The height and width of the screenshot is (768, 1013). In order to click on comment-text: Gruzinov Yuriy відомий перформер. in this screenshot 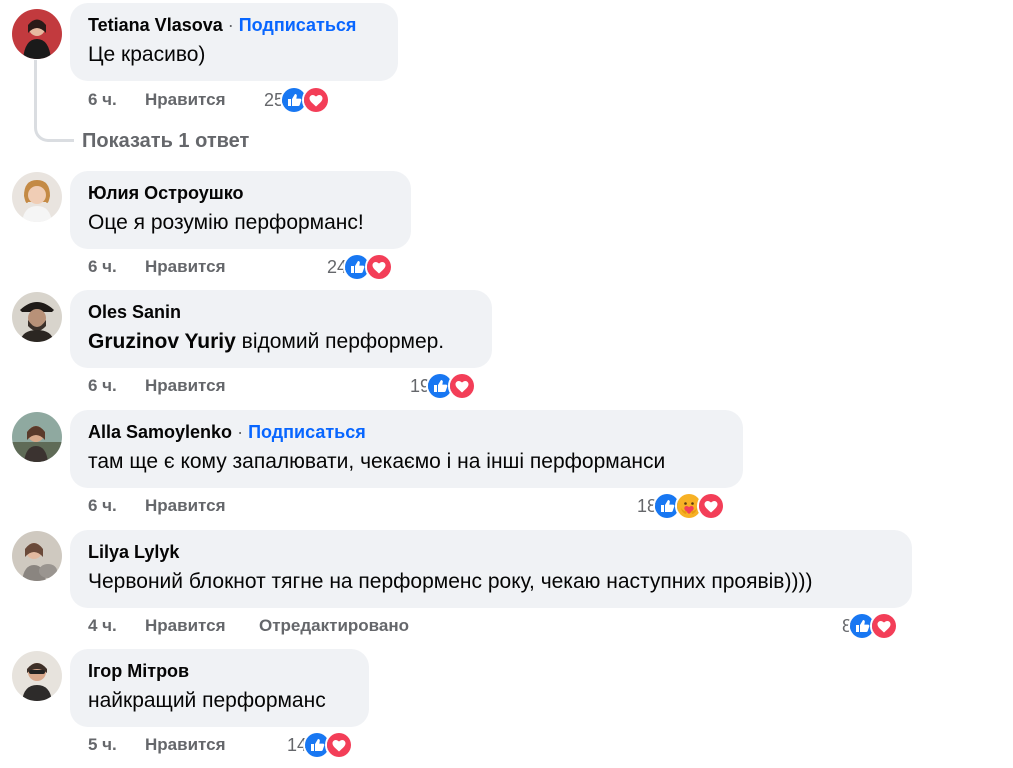, I will do `click(281, 342)`.